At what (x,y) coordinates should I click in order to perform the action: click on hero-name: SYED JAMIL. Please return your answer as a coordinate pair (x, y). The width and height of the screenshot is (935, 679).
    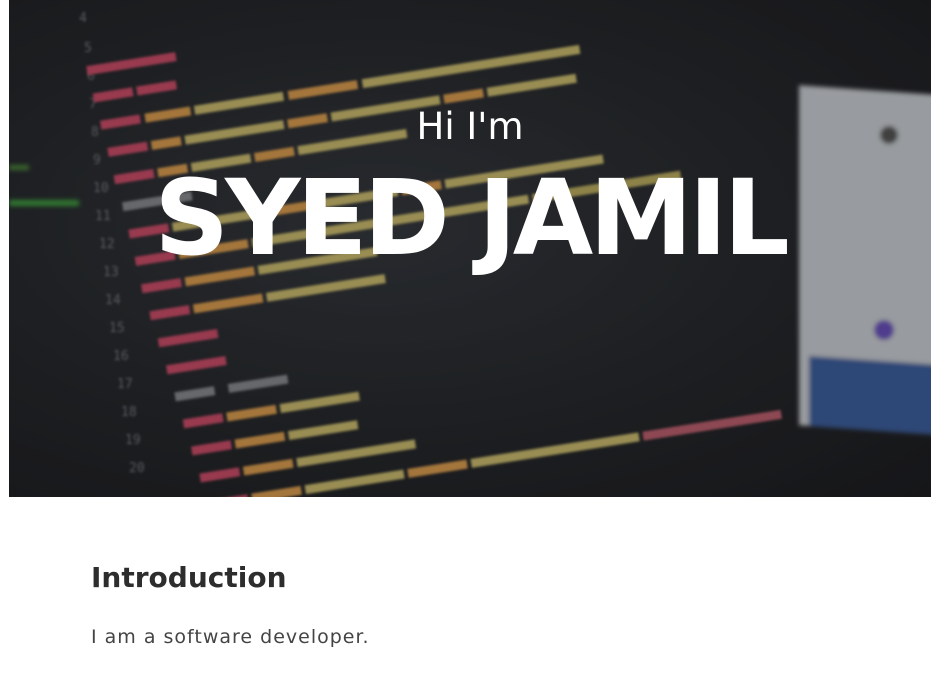
    Looking at the image, I should click on (471, 218).